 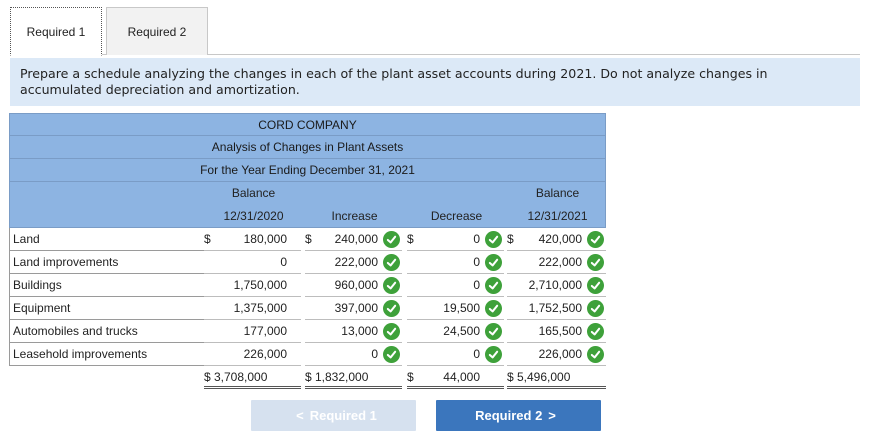 What do you see at coordinates (107, 308) in the screenshot?
I see `row-label: Equipment` at bounding box center [107, 308].